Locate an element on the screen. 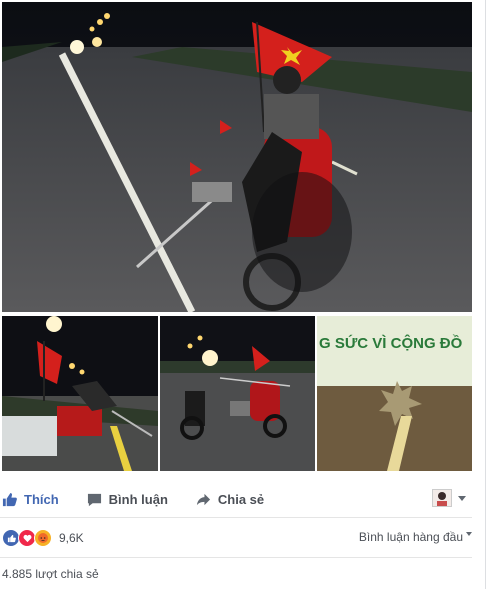 This screenshot has height=589, width=489. comment-sort-dropdown: Bình luận hàng đầu is located at coordinates (415, 537).